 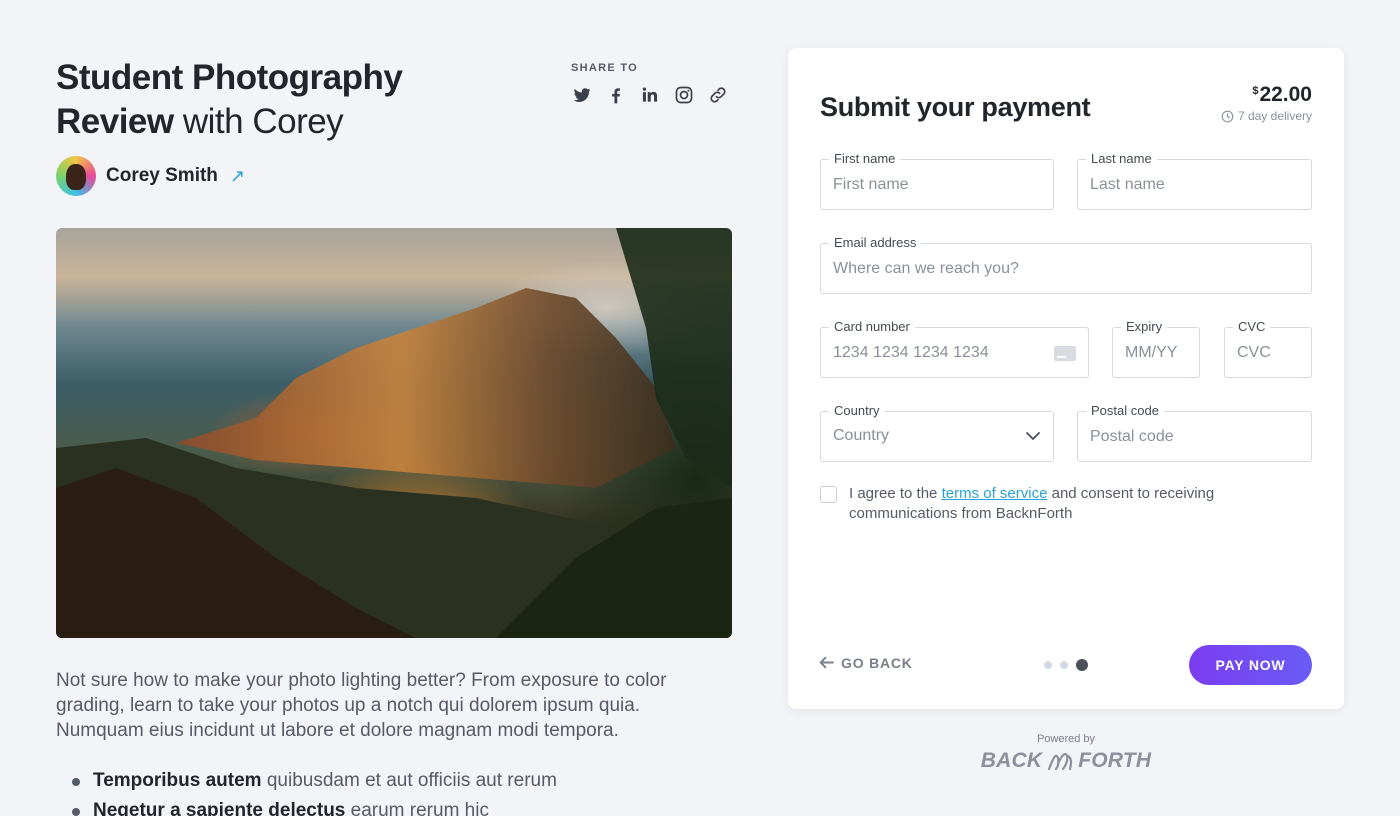 I want to click on last-name-field: Last name, so click(x=1194, y=180).